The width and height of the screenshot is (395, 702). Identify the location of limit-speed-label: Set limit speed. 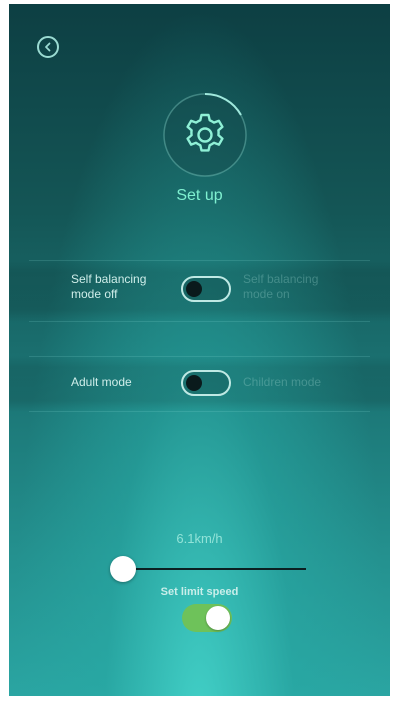
(199, 592).